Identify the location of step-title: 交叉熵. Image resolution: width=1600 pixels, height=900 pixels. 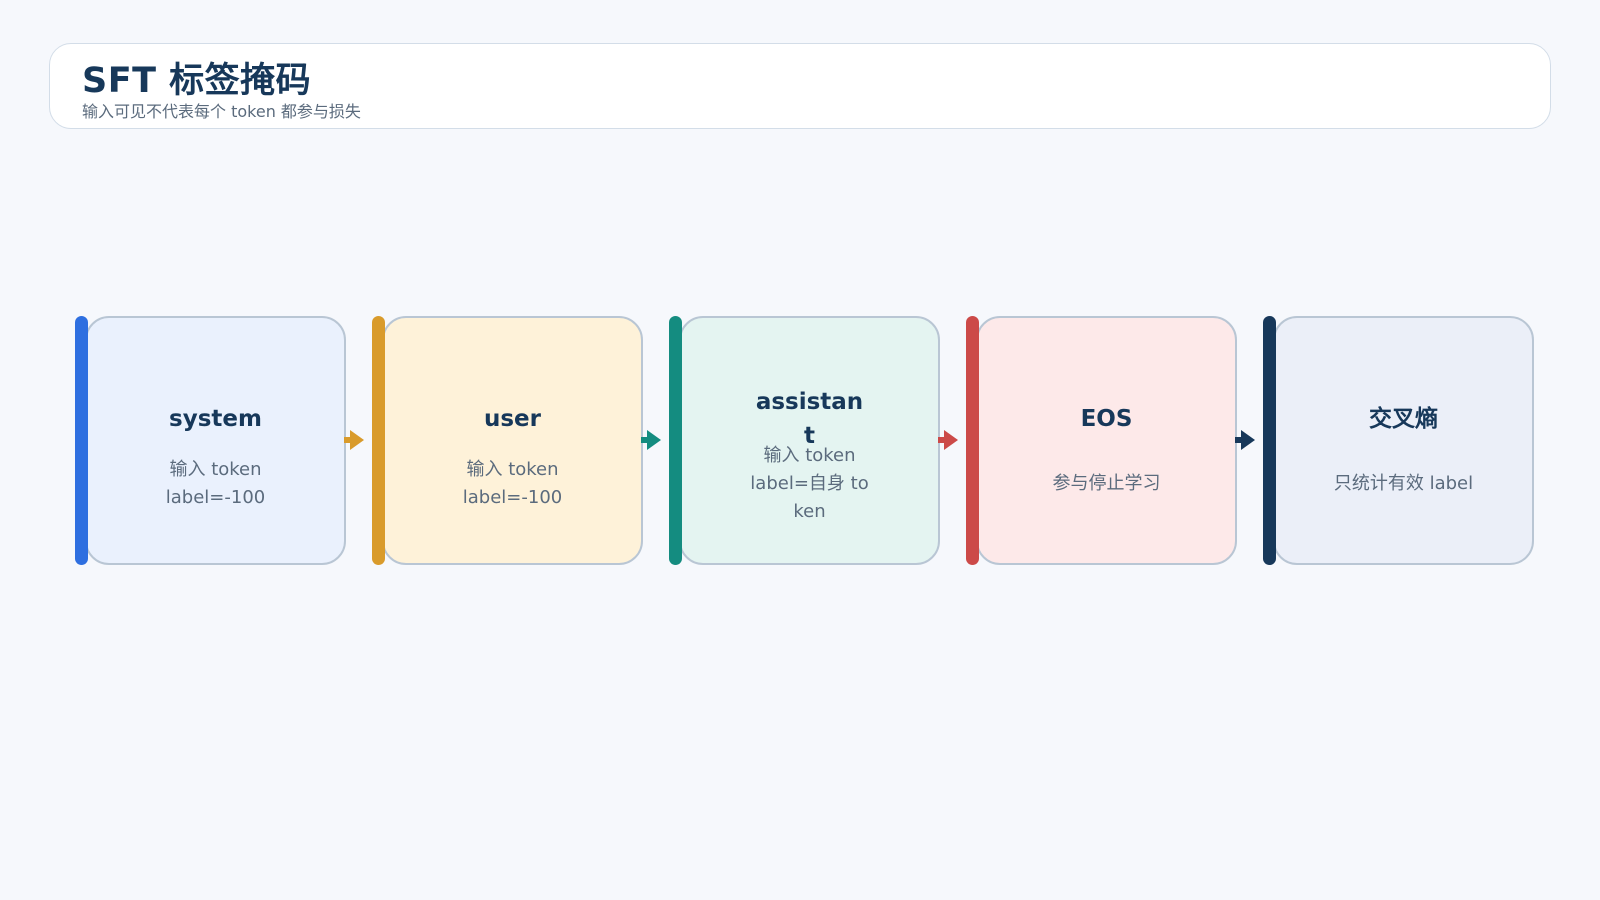
(1403, 419).